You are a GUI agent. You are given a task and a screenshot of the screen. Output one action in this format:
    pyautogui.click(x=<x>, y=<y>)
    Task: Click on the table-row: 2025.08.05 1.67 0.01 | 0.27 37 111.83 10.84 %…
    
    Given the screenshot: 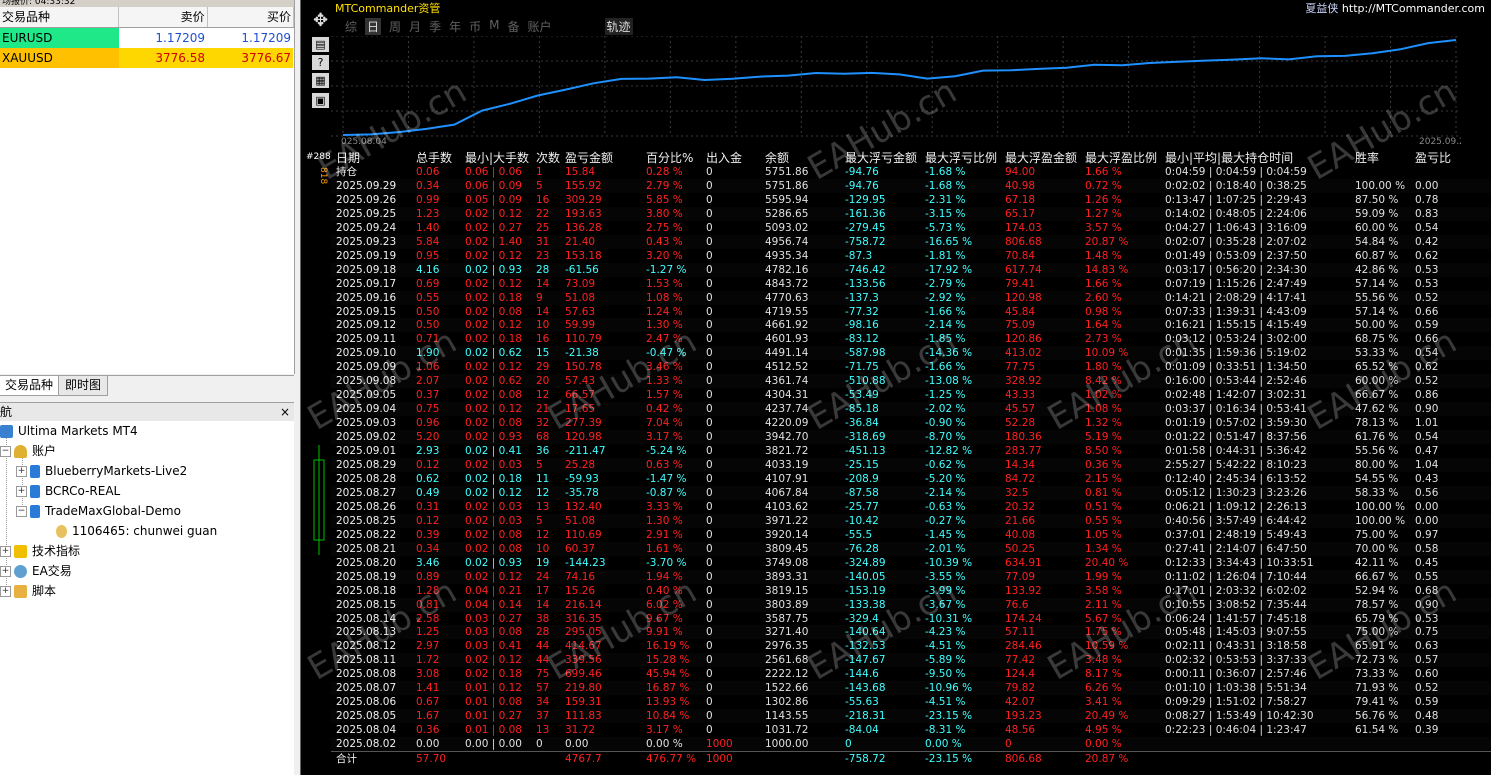 What is the action you would take?
    pyautogui.click(x=911, y=716)
    